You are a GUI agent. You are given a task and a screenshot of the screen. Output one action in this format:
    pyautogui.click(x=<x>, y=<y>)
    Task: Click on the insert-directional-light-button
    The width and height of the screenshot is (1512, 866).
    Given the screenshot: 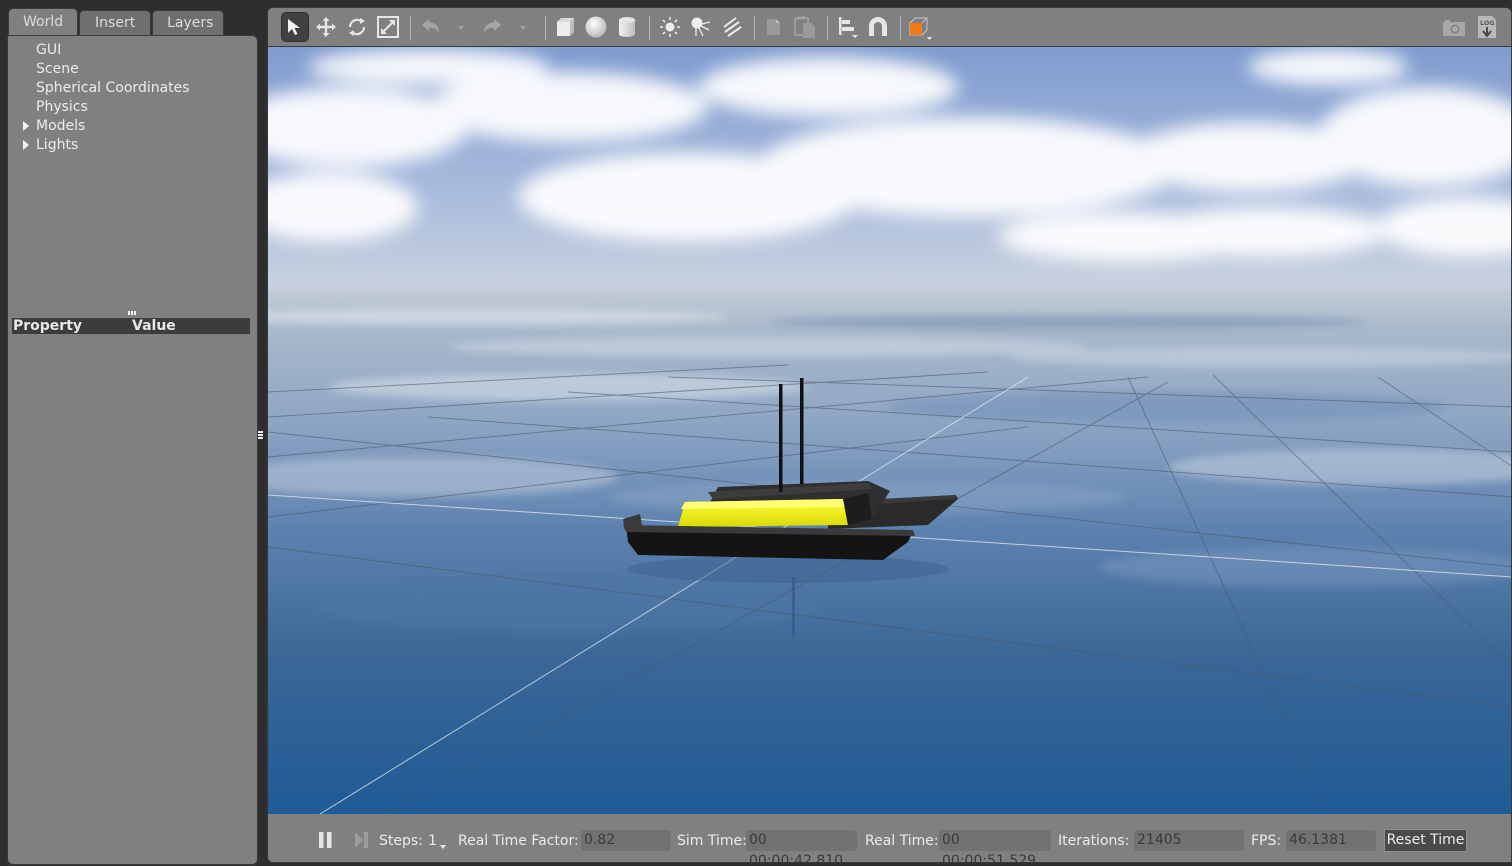 What is the action you would take?
    pyautogui.click(x=732, y=27)
    